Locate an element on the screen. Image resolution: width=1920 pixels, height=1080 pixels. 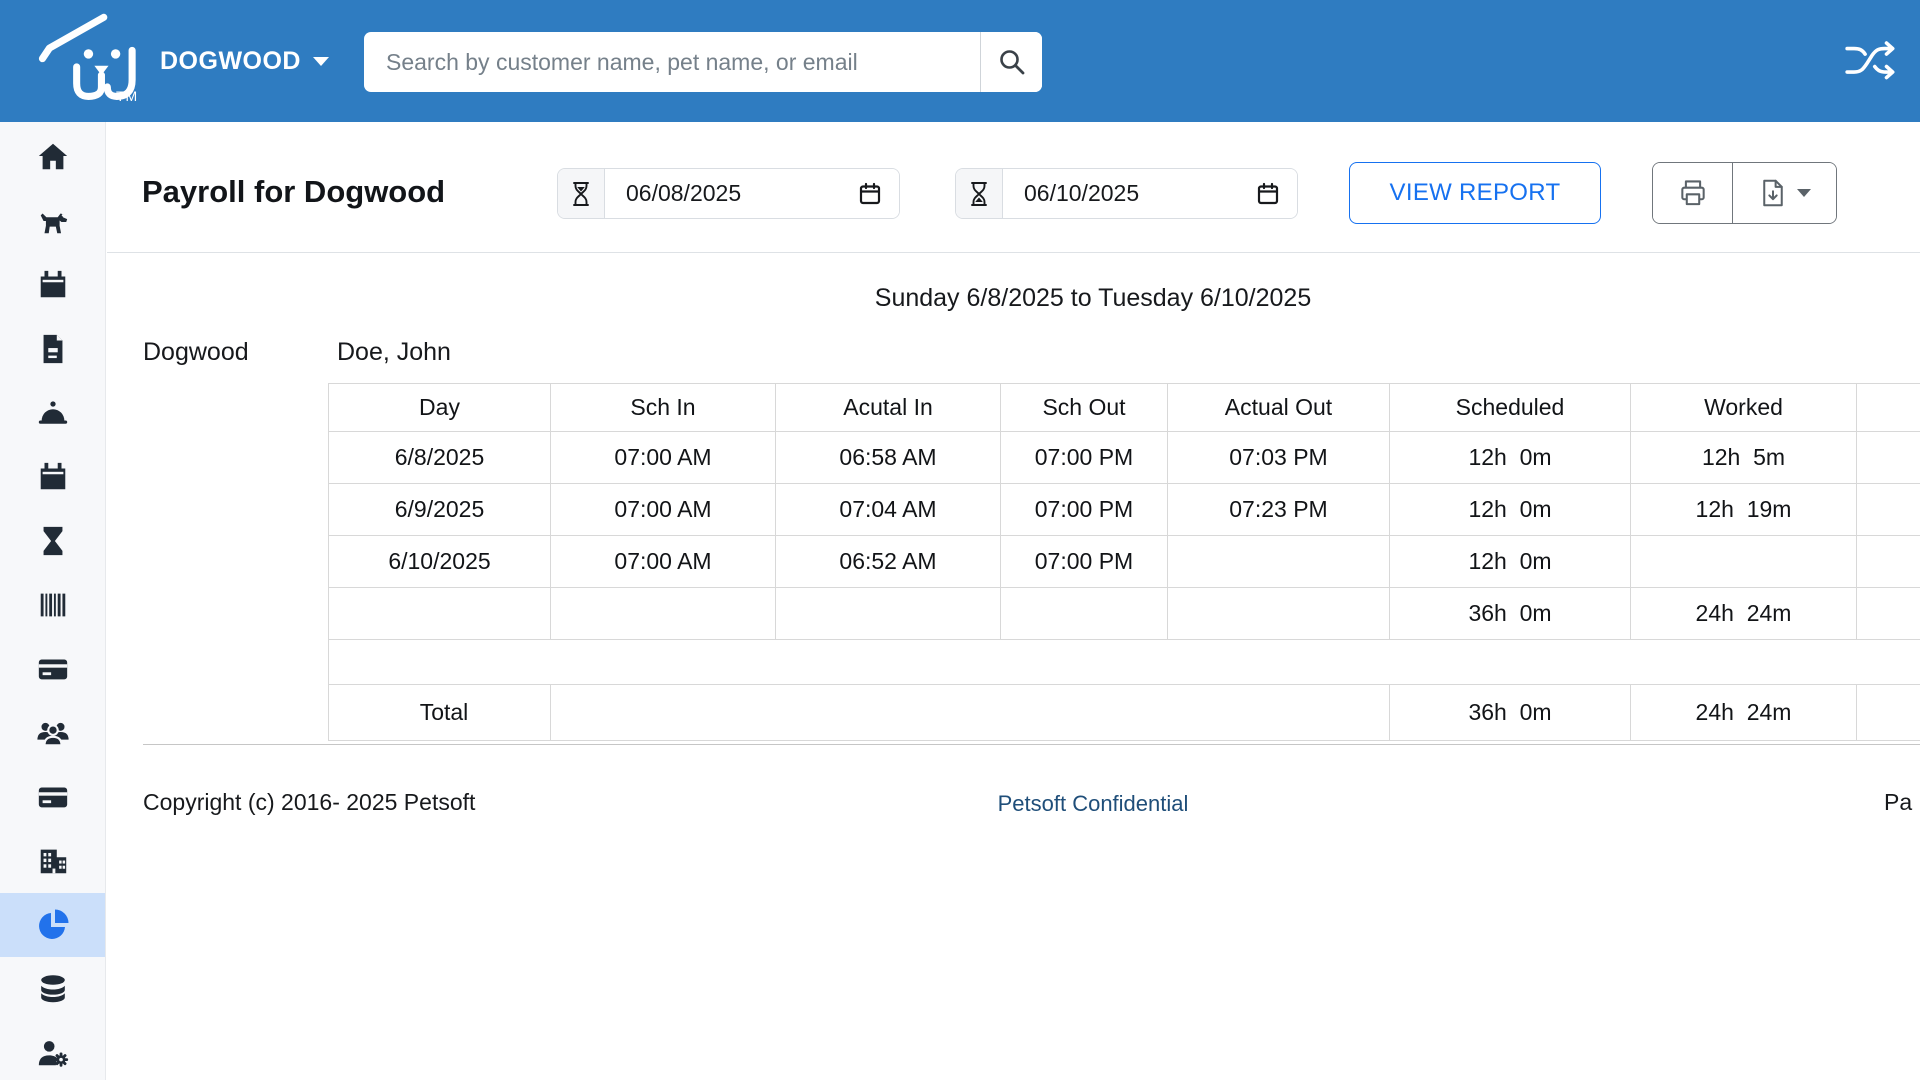
service-bell-icon is located at coordinates (52, 412).